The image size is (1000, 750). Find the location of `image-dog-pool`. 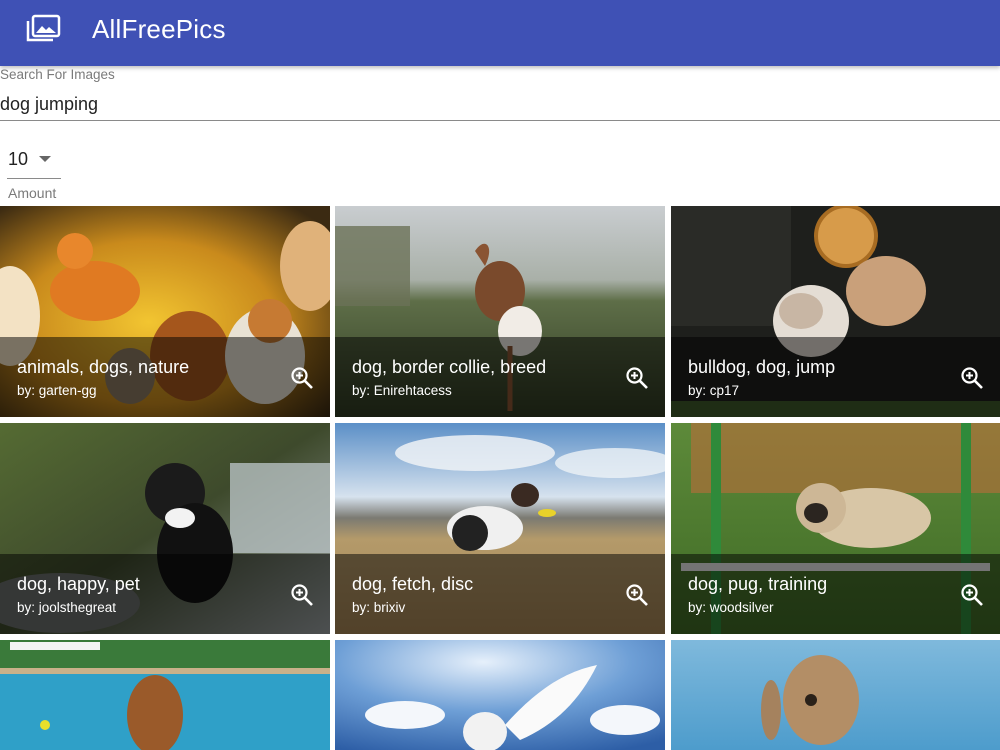

image-dog-pool is located at coordinates (165, 695).